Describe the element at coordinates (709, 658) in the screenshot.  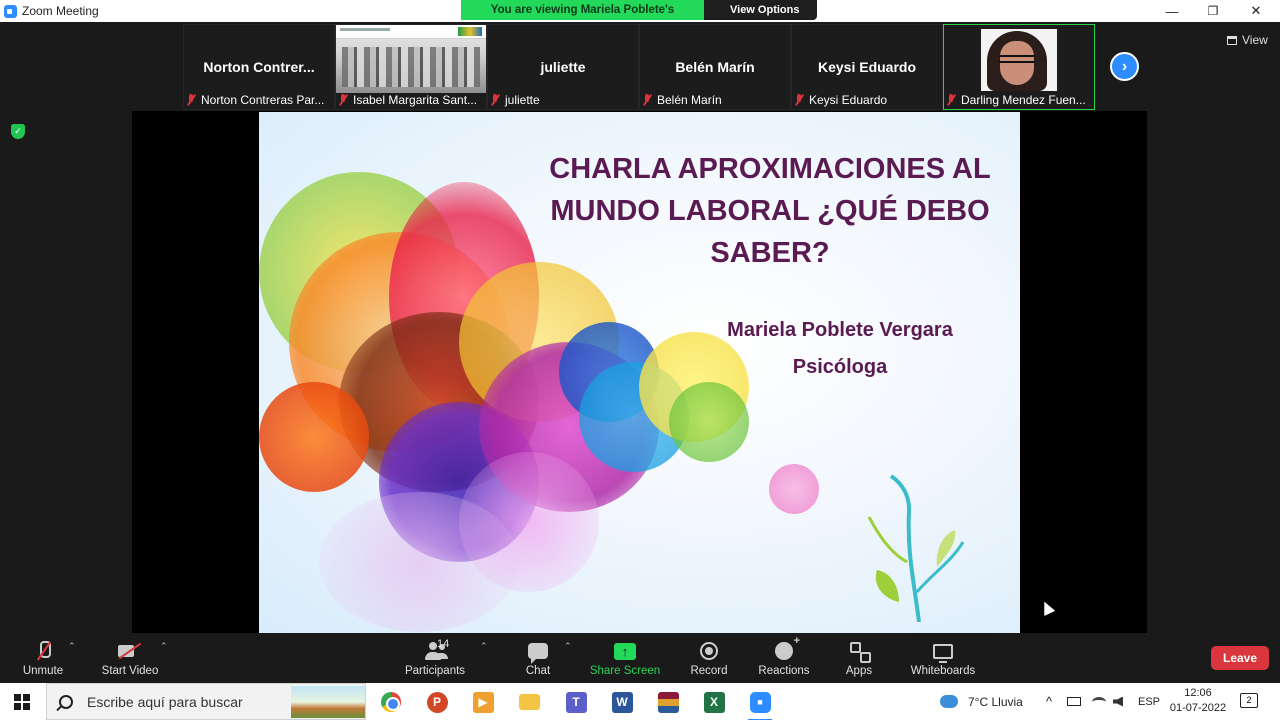
I see `record-button: Record` at that location.